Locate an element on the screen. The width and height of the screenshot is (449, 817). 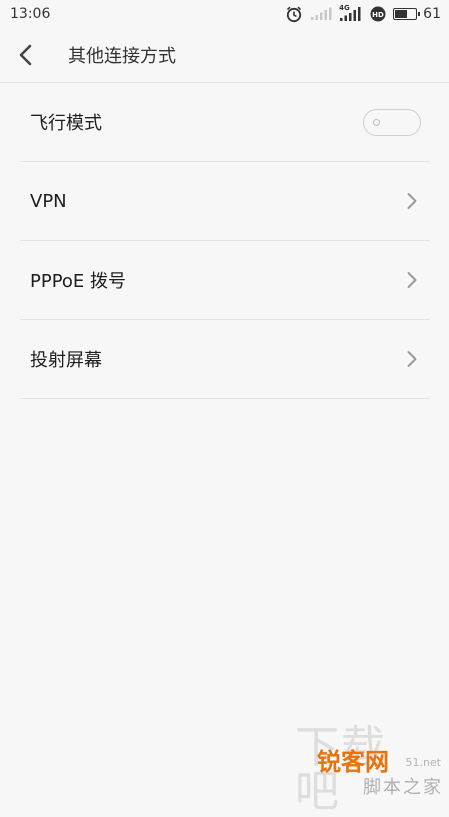
status-time: 13:06 is located at coordinates (30, 14).